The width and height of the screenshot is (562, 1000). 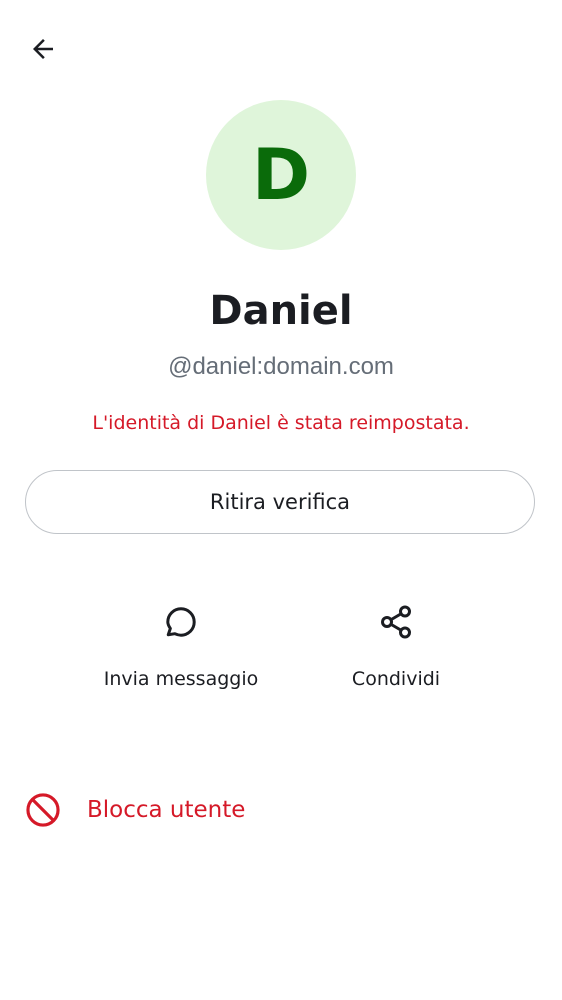 I want to click on send-message-label: Invia messaggio, so click(x=181, y=679).